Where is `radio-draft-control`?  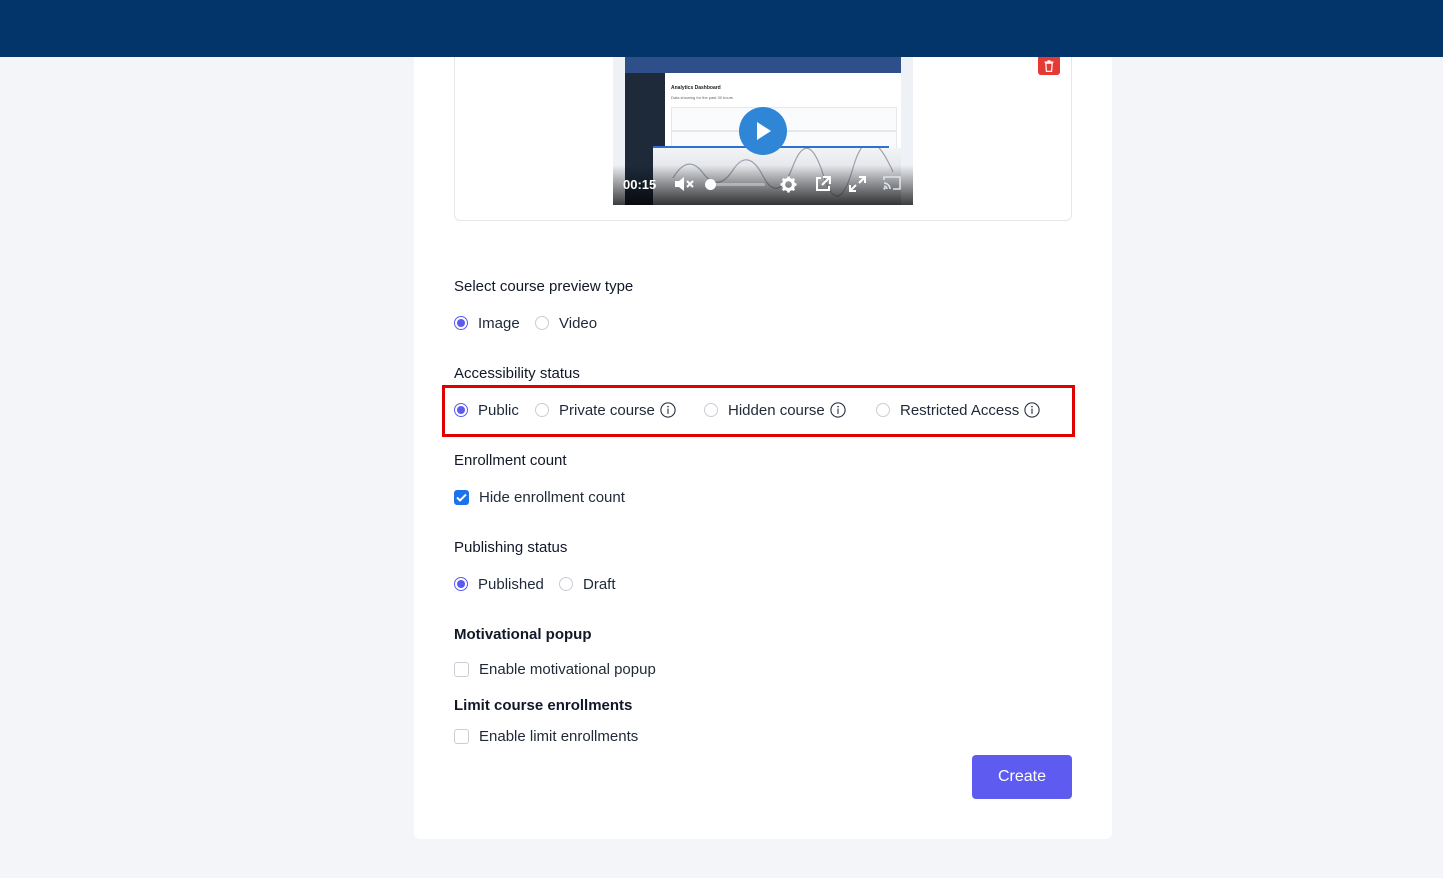 radio-draft-control is located at coordinates (566, 584).